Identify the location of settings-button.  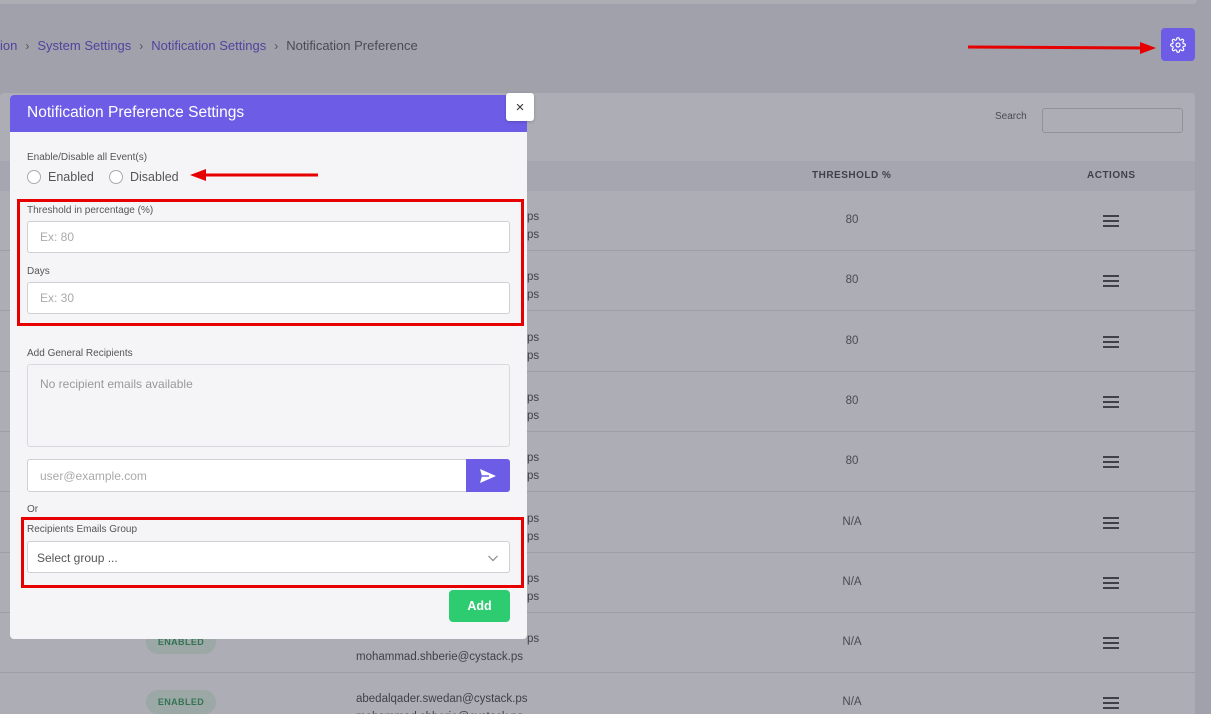
(1178, 44).